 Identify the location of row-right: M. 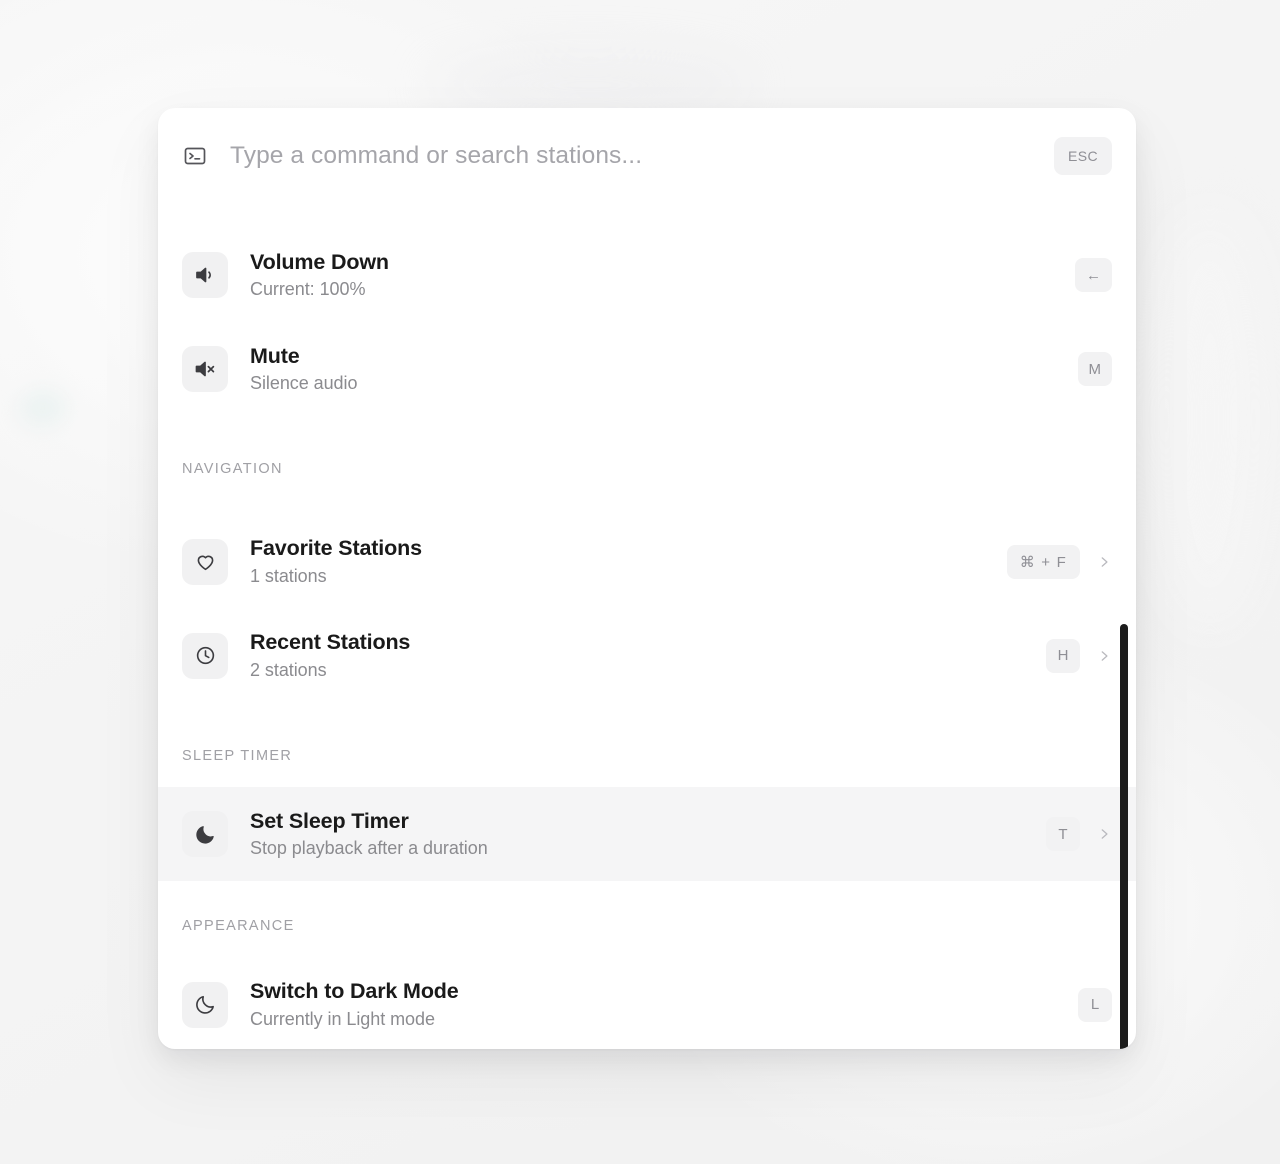
(1094, 369).